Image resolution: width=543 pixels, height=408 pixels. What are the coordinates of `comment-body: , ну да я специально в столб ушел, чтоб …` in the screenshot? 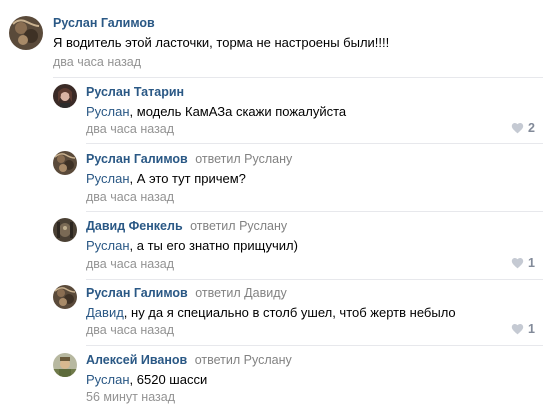 It's located at (289, 312).